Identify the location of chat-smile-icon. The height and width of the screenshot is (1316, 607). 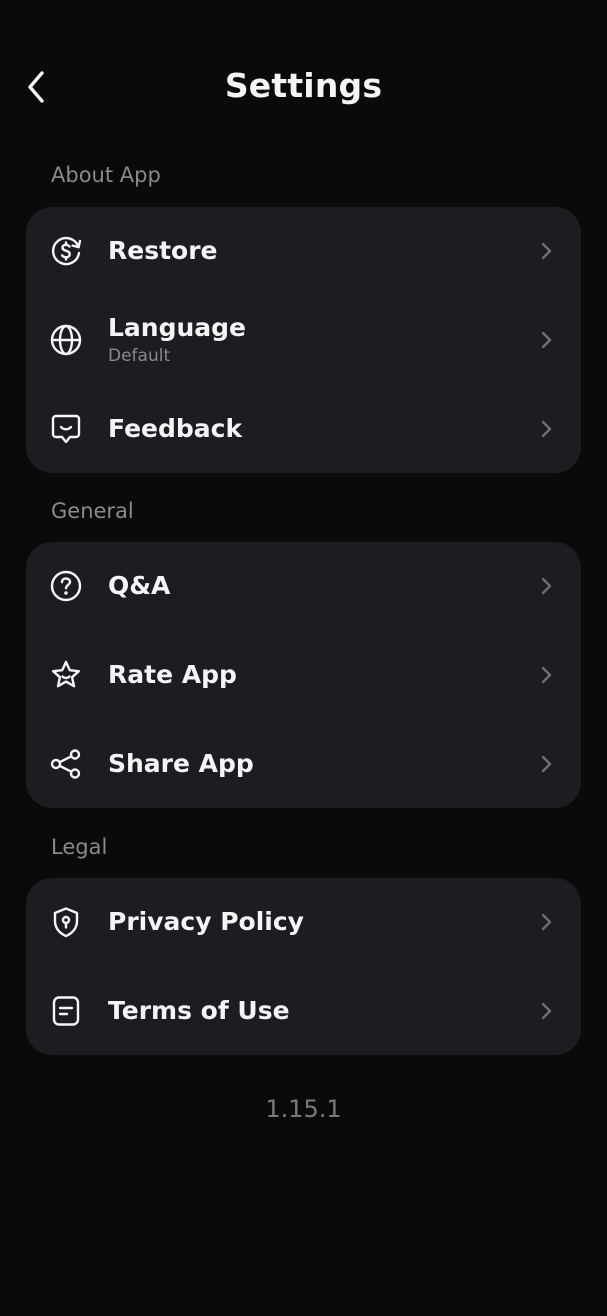
(66, 429).